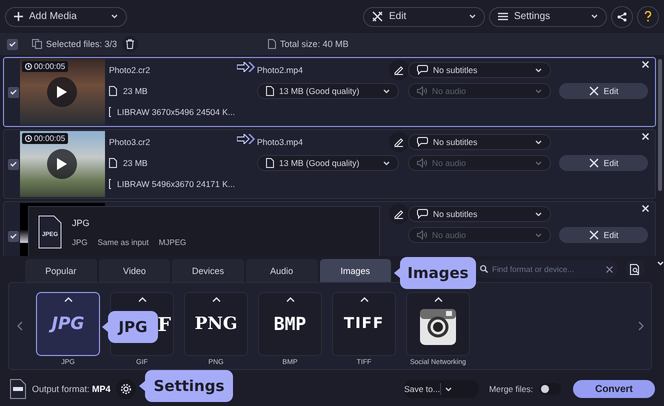 The height and width of the screenshot is (406, 664). What do you see at coordinates (123, 242) in the screenshot?
I see `format-detail: Same as input` at bounding box center [123, 242].